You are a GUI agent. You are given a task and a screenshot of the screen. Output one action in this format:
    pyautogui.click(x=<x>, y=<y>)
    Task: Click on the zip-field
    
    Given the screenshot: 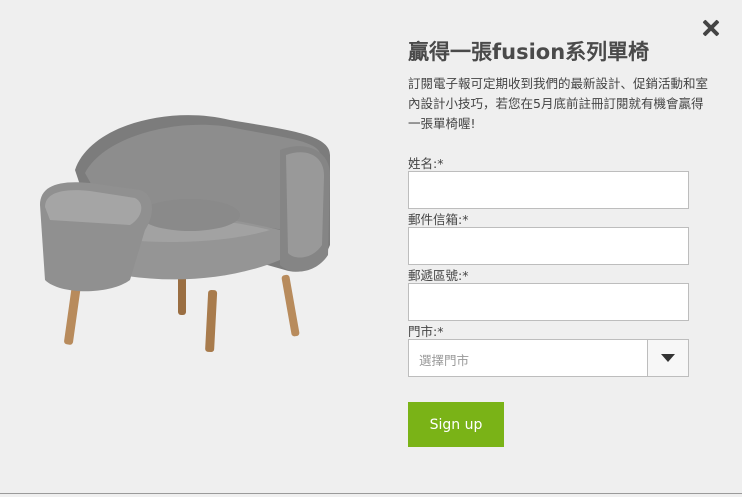 What is the action you would take?
    pyautogui.click(x=548, y=302)
    